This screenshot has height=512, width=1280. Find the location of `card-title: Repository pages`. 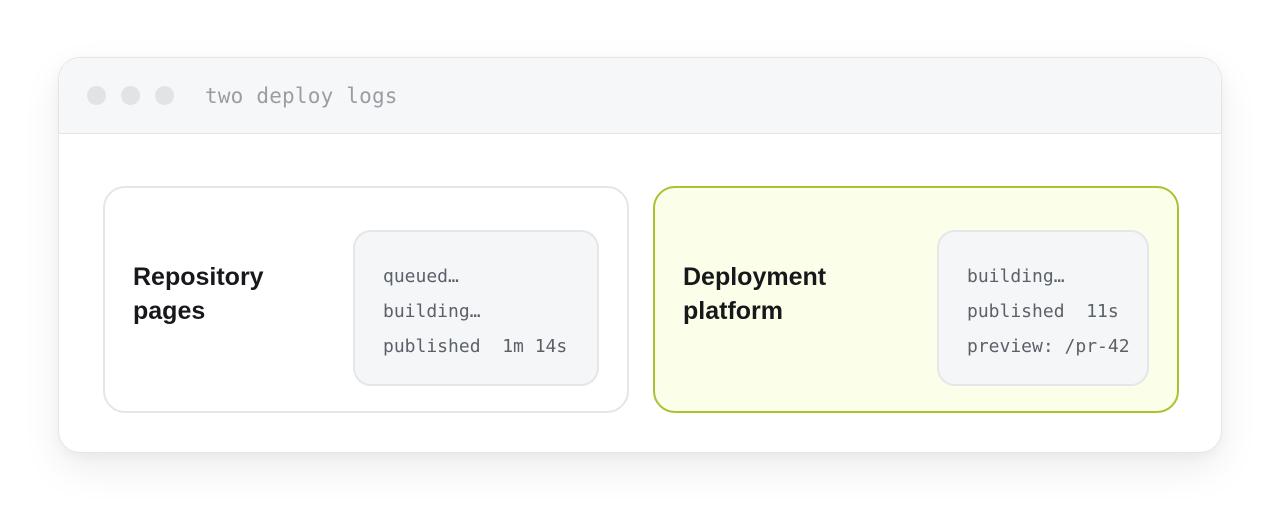

card-title: Repository pages is located at coordinates (198, 294).